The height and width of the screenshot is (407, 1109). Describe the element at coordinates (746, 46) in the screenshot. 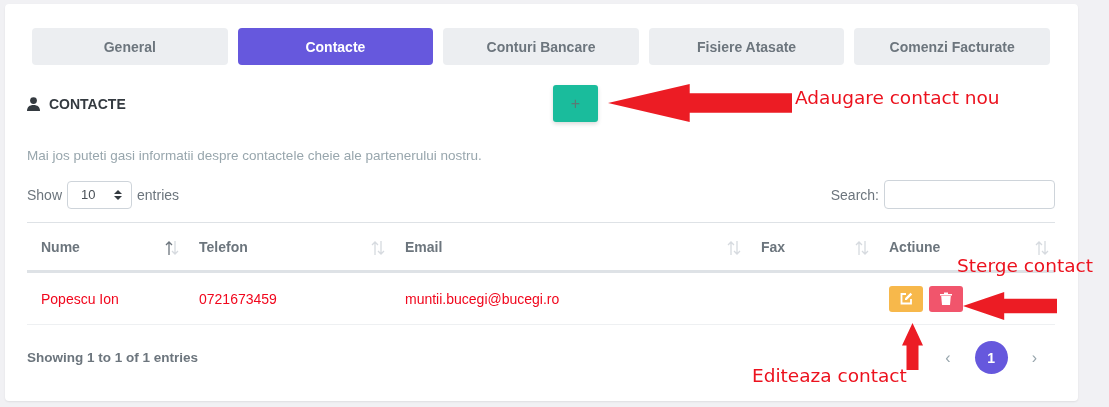

I see `tab: Fisiere Atasate` at that location.